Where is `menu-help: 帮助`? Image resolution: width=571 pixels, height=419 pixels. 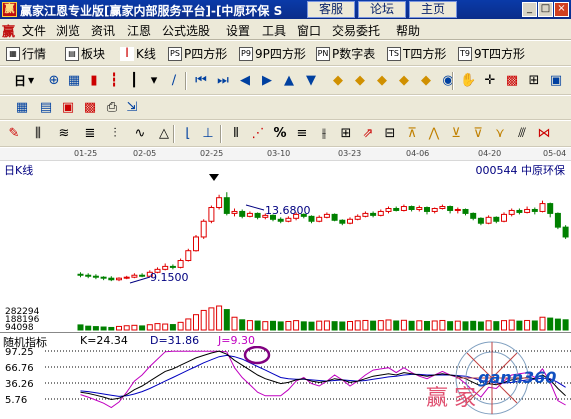 menu-help: 帮助 is located at coordinates (408, 30).